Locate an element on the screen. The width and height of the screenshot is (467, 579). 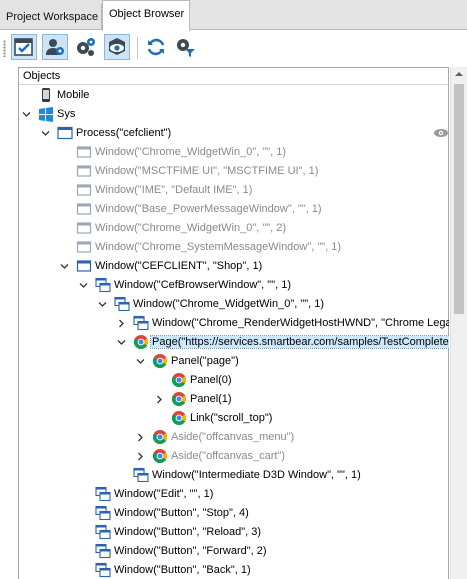
tree-item-window: Window("Chrome_WidgetWin_0", "", 2) is located at coordinates (234, 228).